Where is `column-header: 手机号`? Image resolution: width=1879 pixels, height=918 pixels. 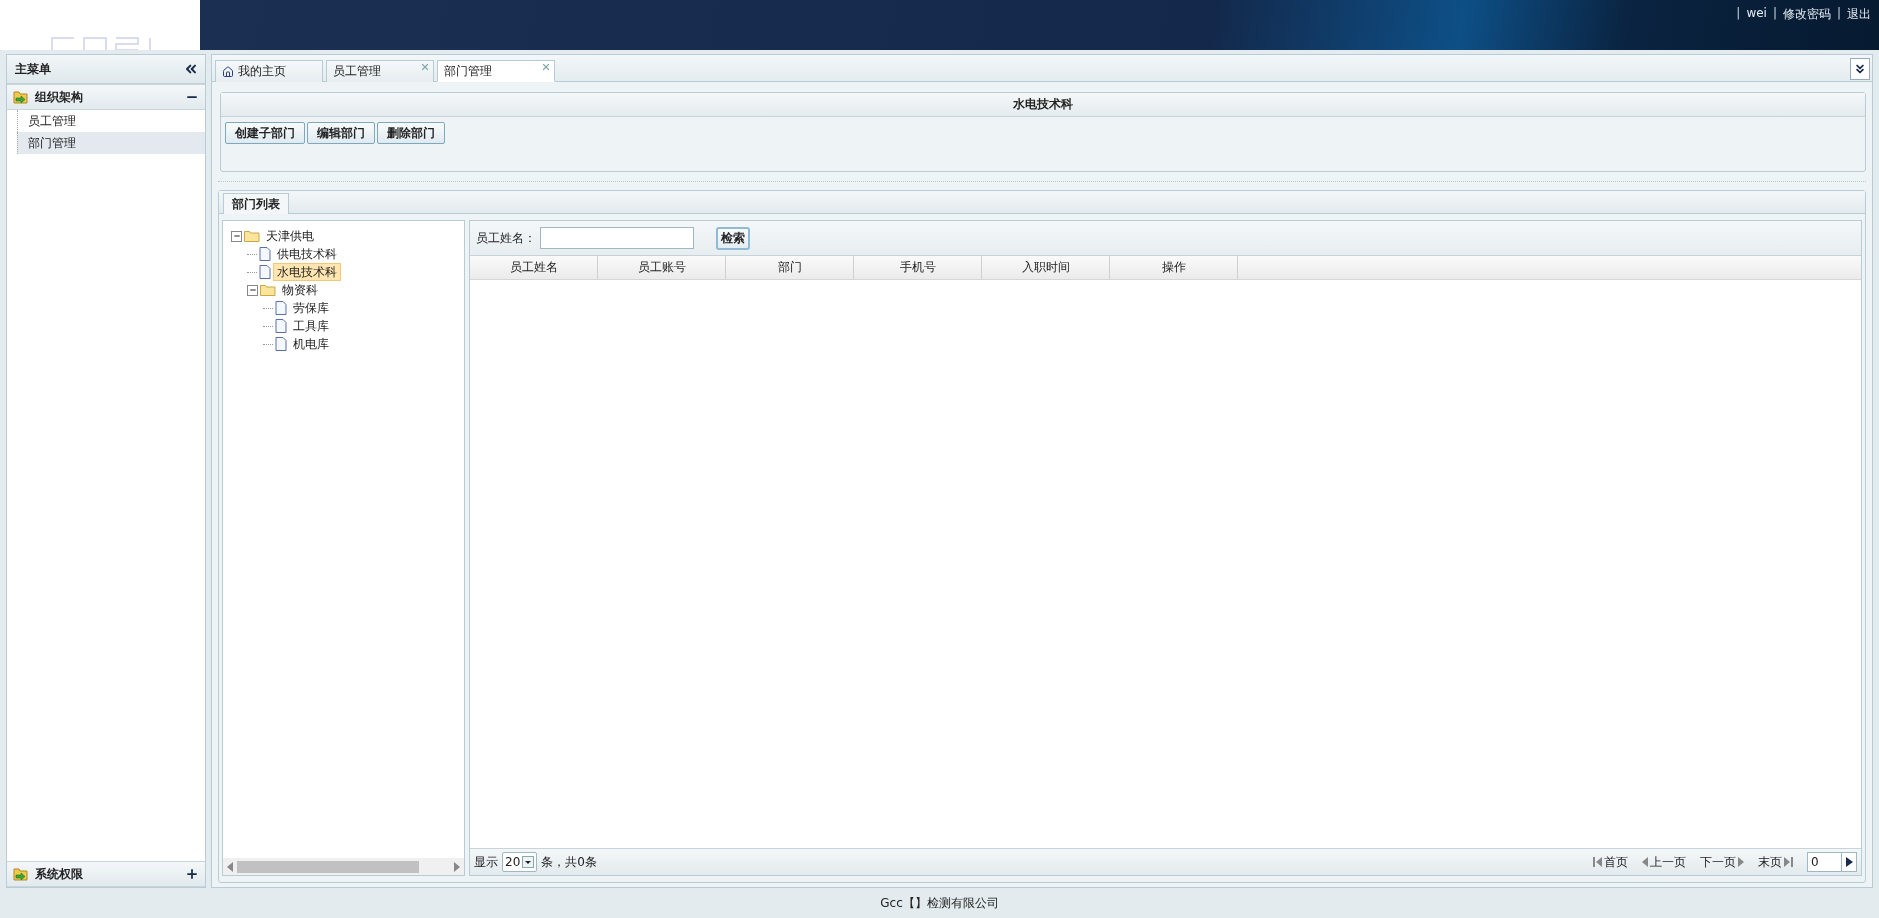
column-header: 手机号 is located at coordinates (918, 267).